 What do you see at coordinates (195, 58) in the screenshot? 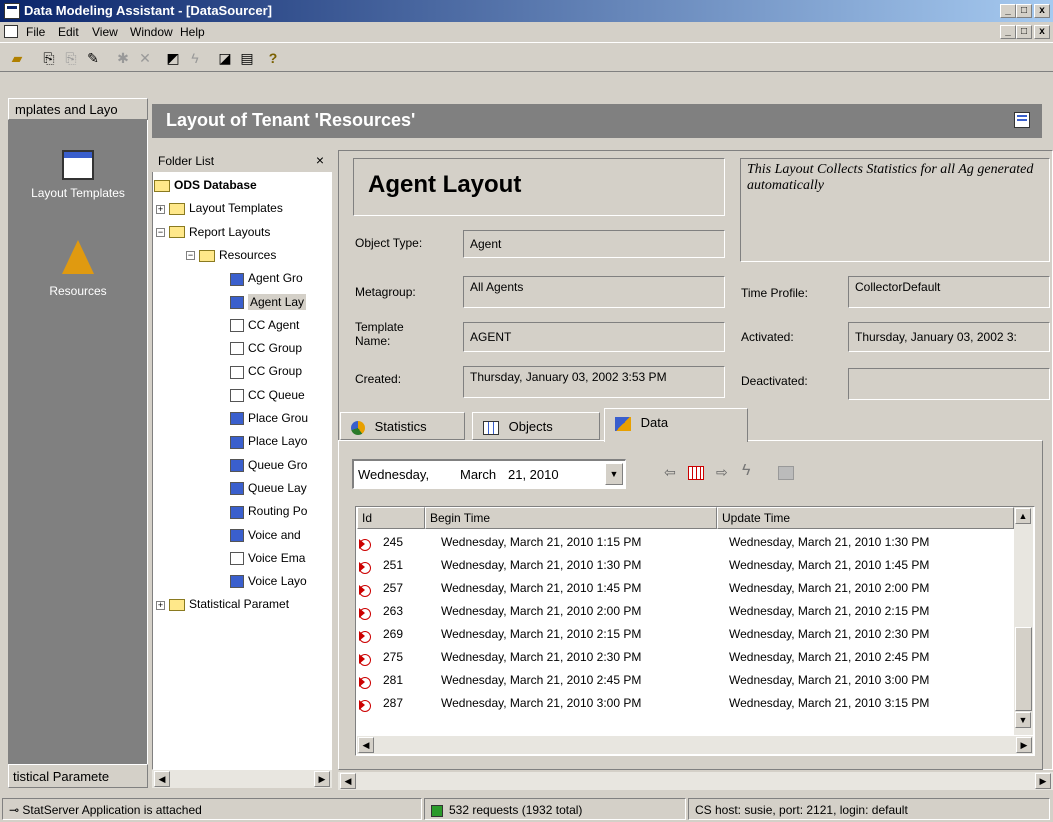
I see `lightning-icon: ϟ` at bounding box center [195, 58].